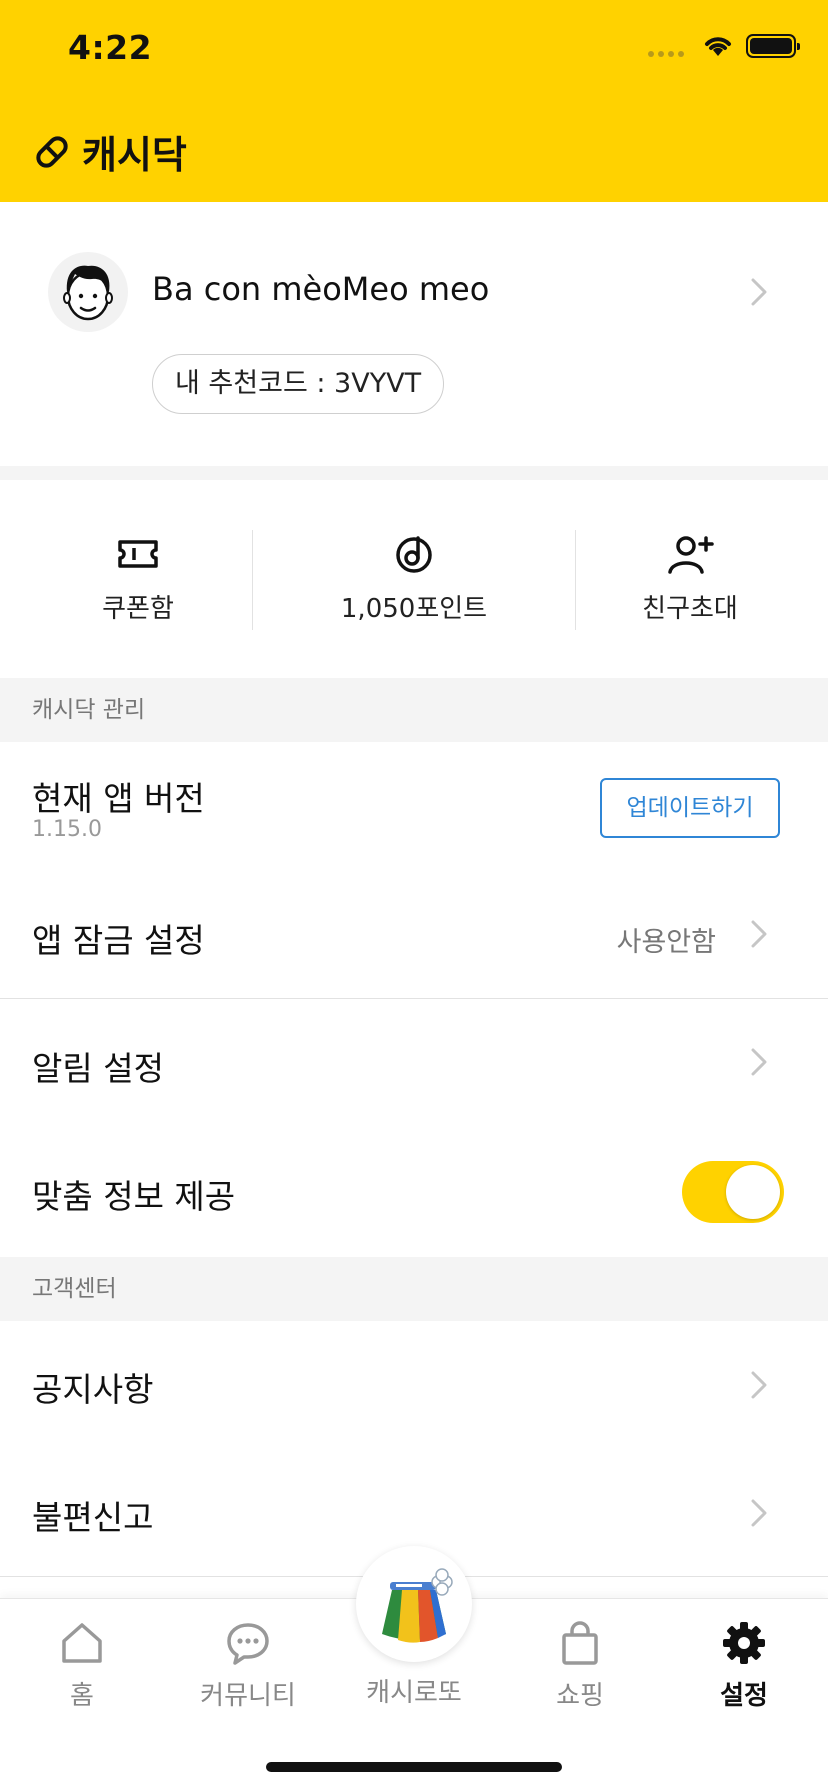 This screenshot has width=828, height=1792. What do you see at coordinates (248, 1665) in the screenshot?
I see `tab-community: 커뮤니티` at bounding box center [248, 1665].